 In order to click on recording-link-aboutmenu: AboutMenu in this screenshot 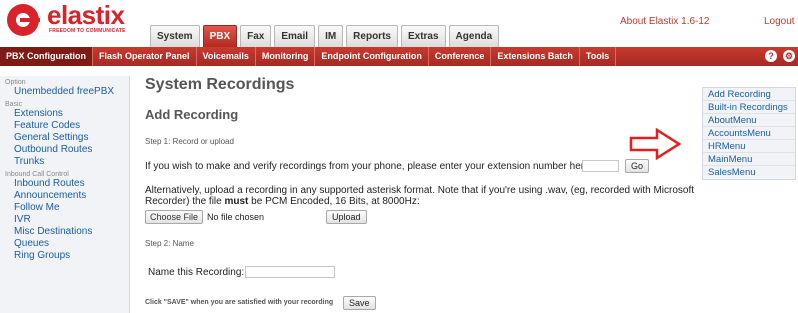, I will do `click(749, 120)`.